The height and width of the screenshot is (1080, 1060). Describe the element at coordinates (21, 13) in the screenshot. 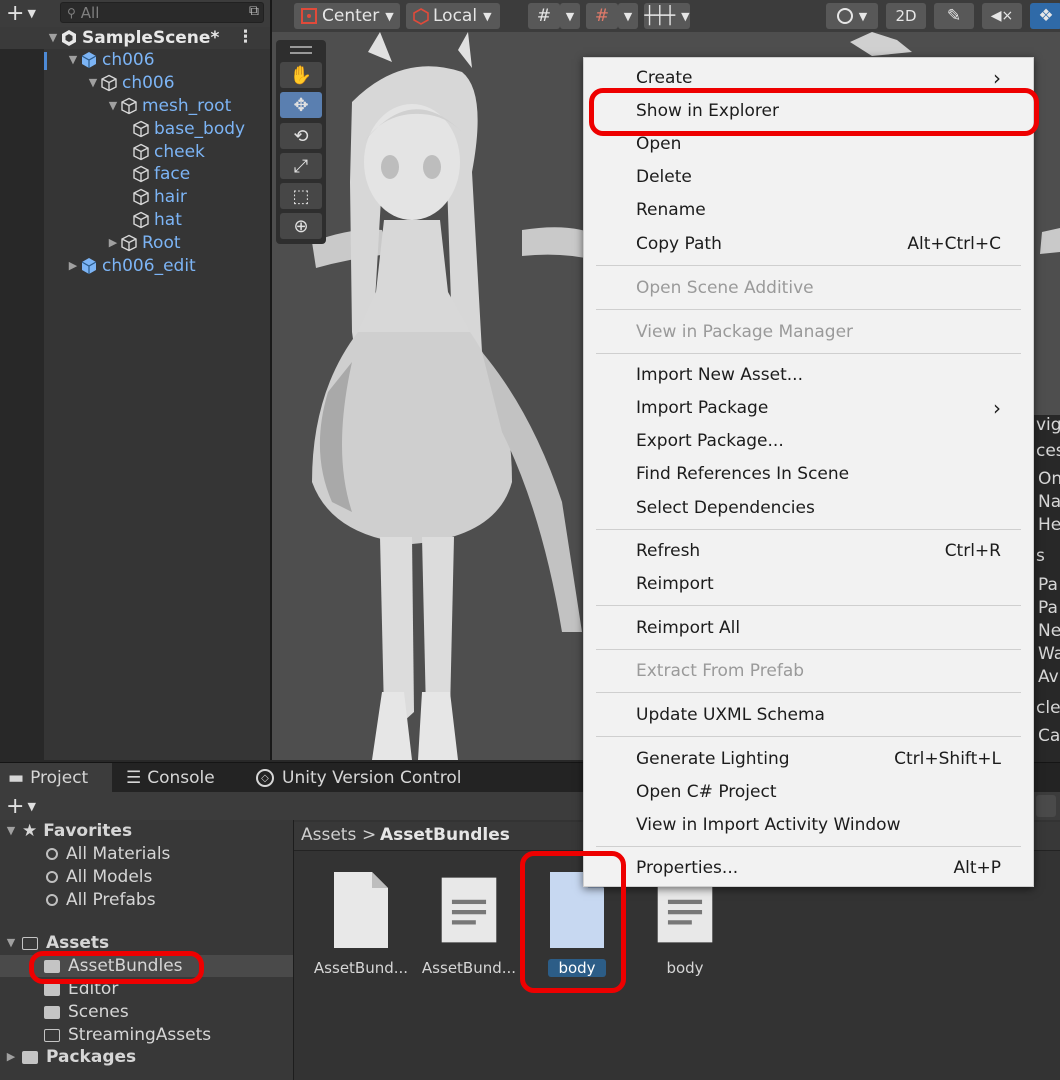

I see `add-button: + ▼` at that location.